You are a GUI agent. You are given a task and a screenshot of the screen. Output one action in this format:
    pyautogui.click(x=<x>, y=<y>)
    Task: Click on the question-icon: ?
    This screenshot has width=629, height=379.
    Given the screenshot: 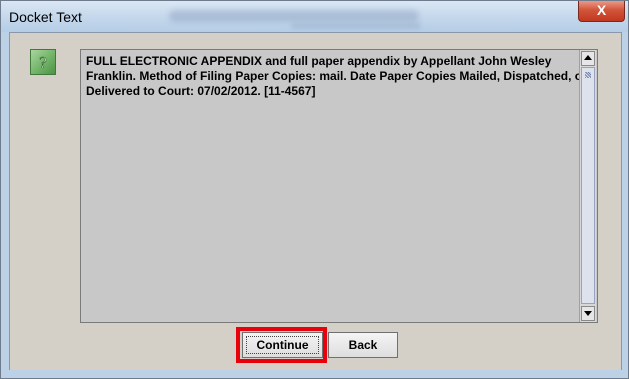 What is the action you would take?
    pyautogui.click(x=43, y=62)
    